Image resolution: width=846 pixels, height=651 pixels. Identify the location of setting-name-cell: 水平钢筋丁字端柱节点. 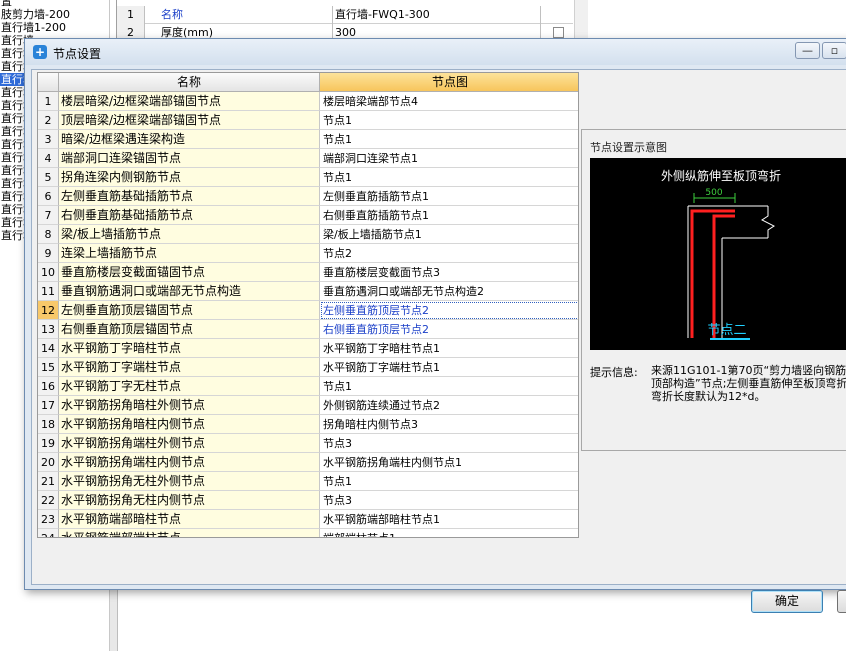
(189, 367).